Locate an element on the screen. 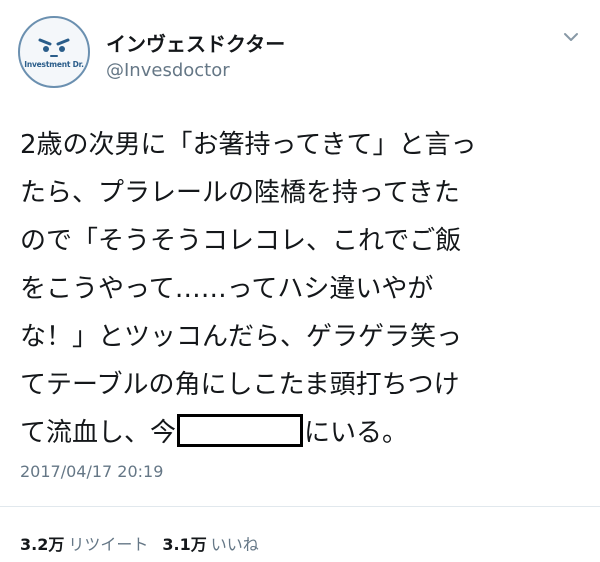  retweets-stat: 3.2万 リツイート is located at coordinates (84, 544).